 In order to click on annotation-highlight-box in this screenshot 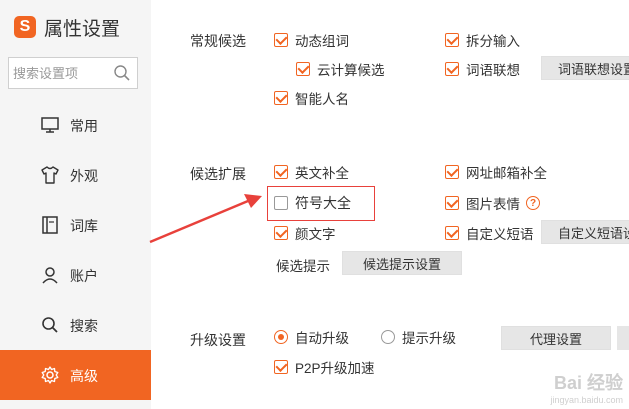, I will do `click(321, 203)`.